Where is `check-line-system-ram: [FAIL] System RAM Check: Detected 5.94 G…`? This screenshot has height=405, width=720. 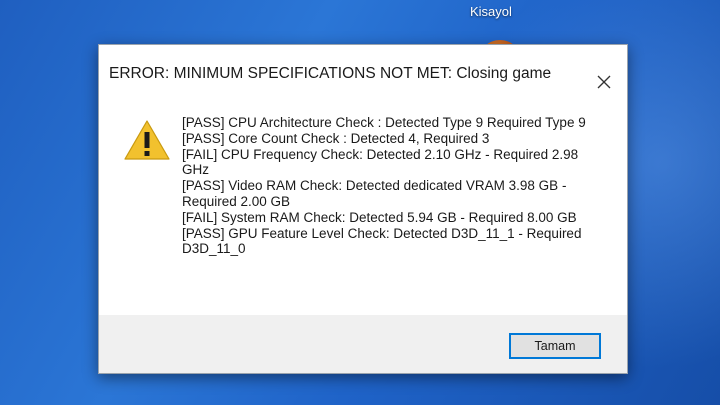 check-line-system-ram: [FAIL] System RAM Check: Detected 5.94 G… is located at coordinates (379, 217).